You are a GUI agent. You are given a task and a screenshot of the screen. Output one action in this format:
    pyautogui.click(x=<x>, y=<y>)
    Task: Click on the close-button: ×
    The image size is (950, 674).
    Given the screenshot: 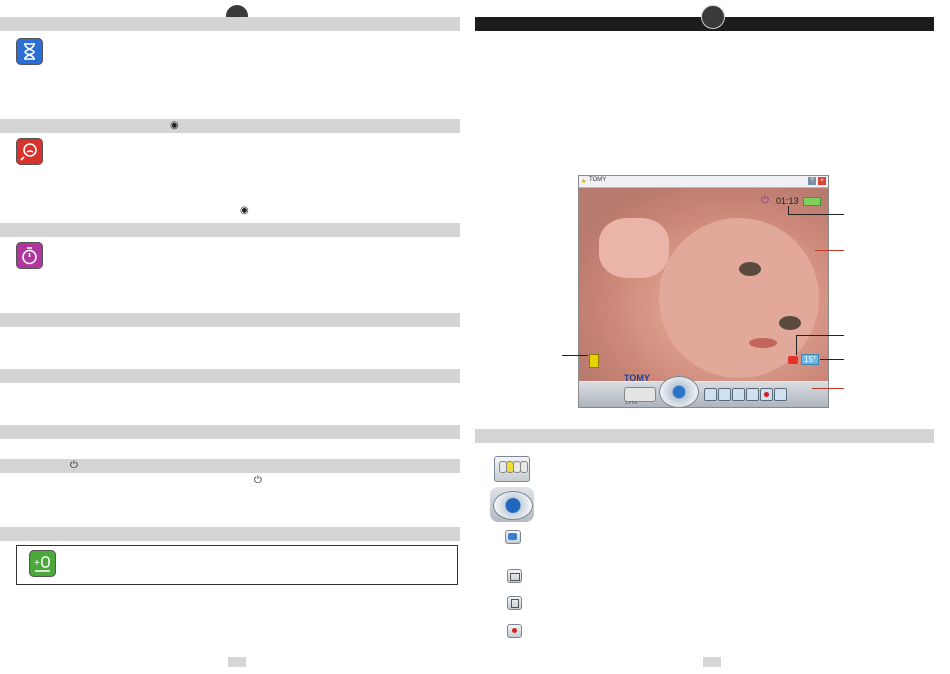 What is the action you would take?
    pyautogui.click(x=822, y=181)
    